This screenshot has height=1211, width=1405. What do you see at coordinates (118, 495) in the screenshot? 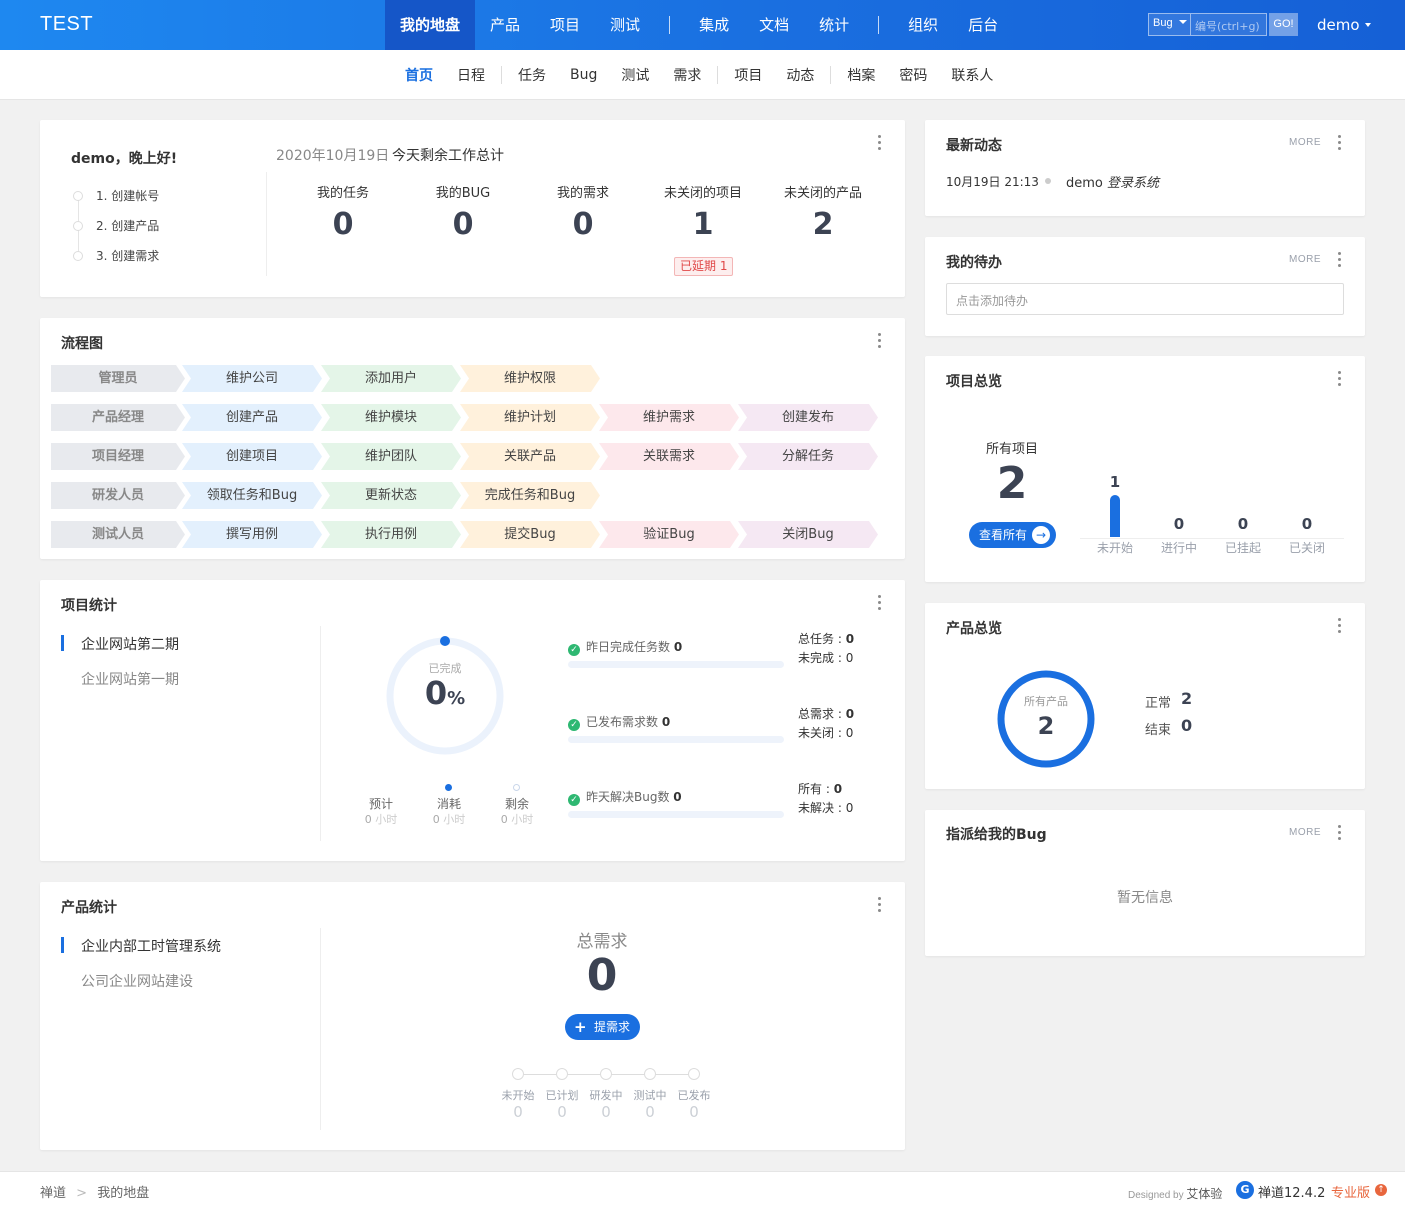
I see `flow-role: 研发人员` at bounding box center [118, 495].